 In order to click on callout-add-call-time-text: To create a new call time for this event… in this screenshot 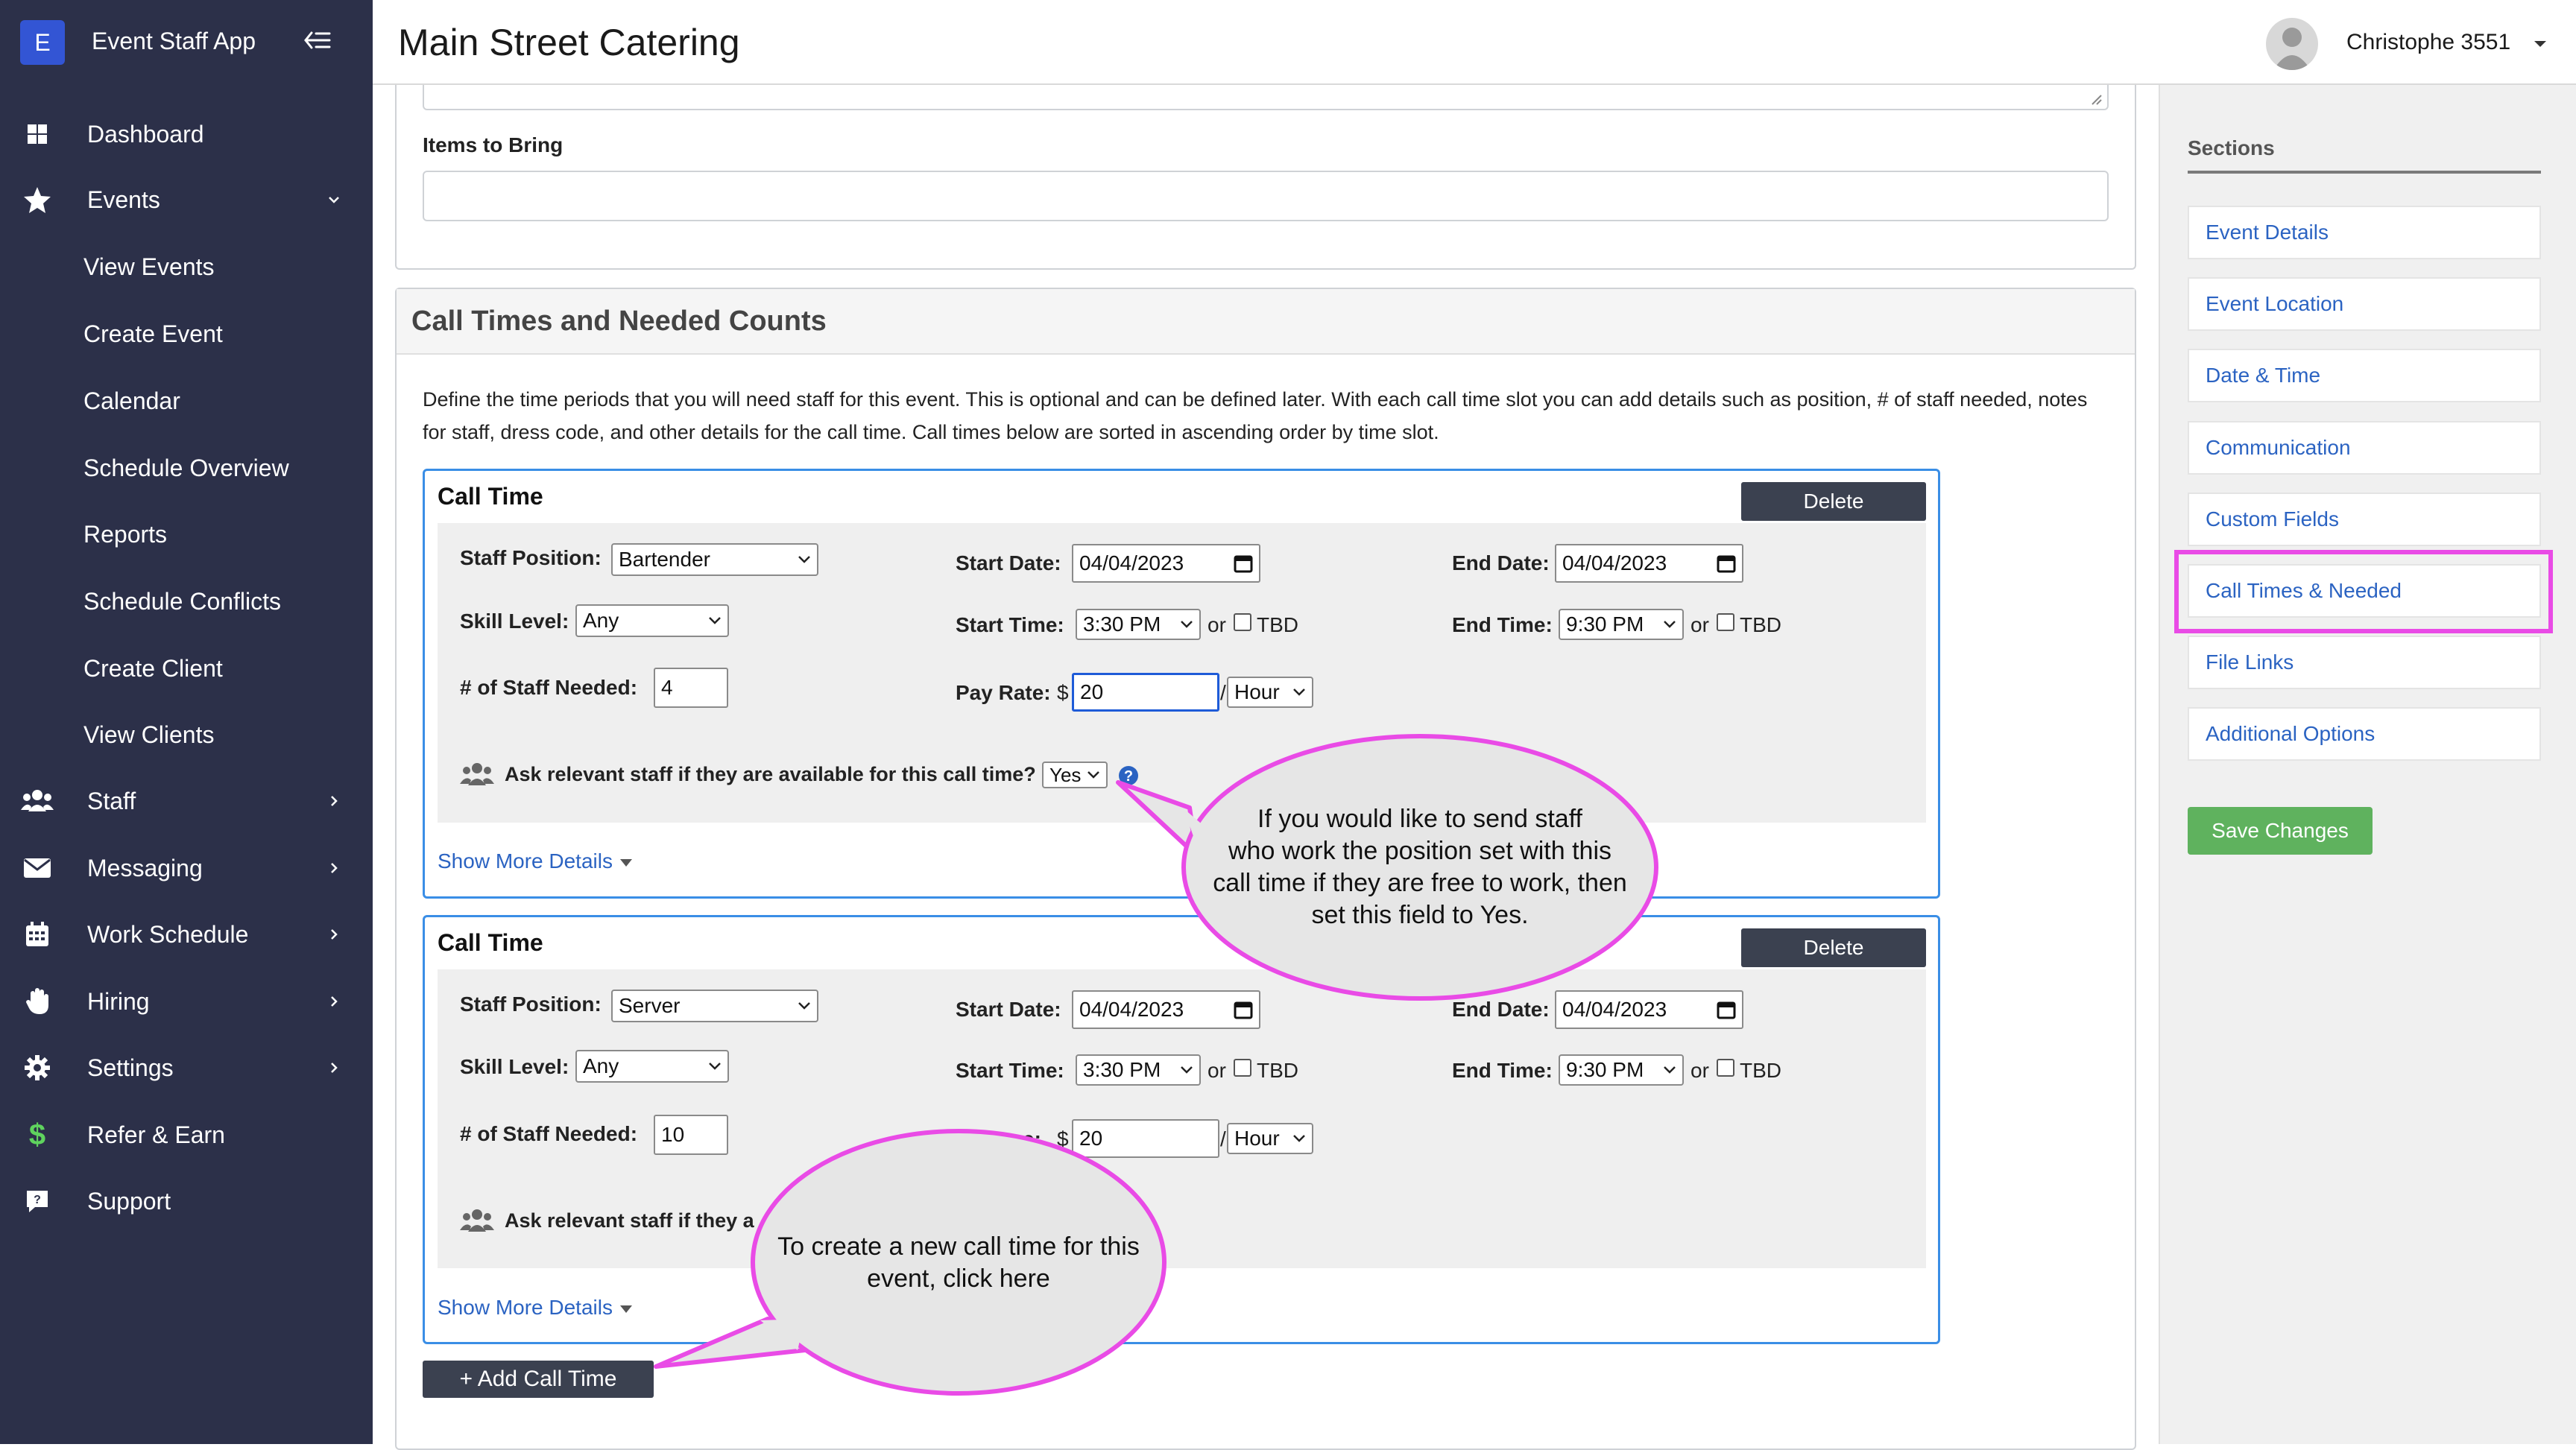, I will do `click(959, 1263)`.